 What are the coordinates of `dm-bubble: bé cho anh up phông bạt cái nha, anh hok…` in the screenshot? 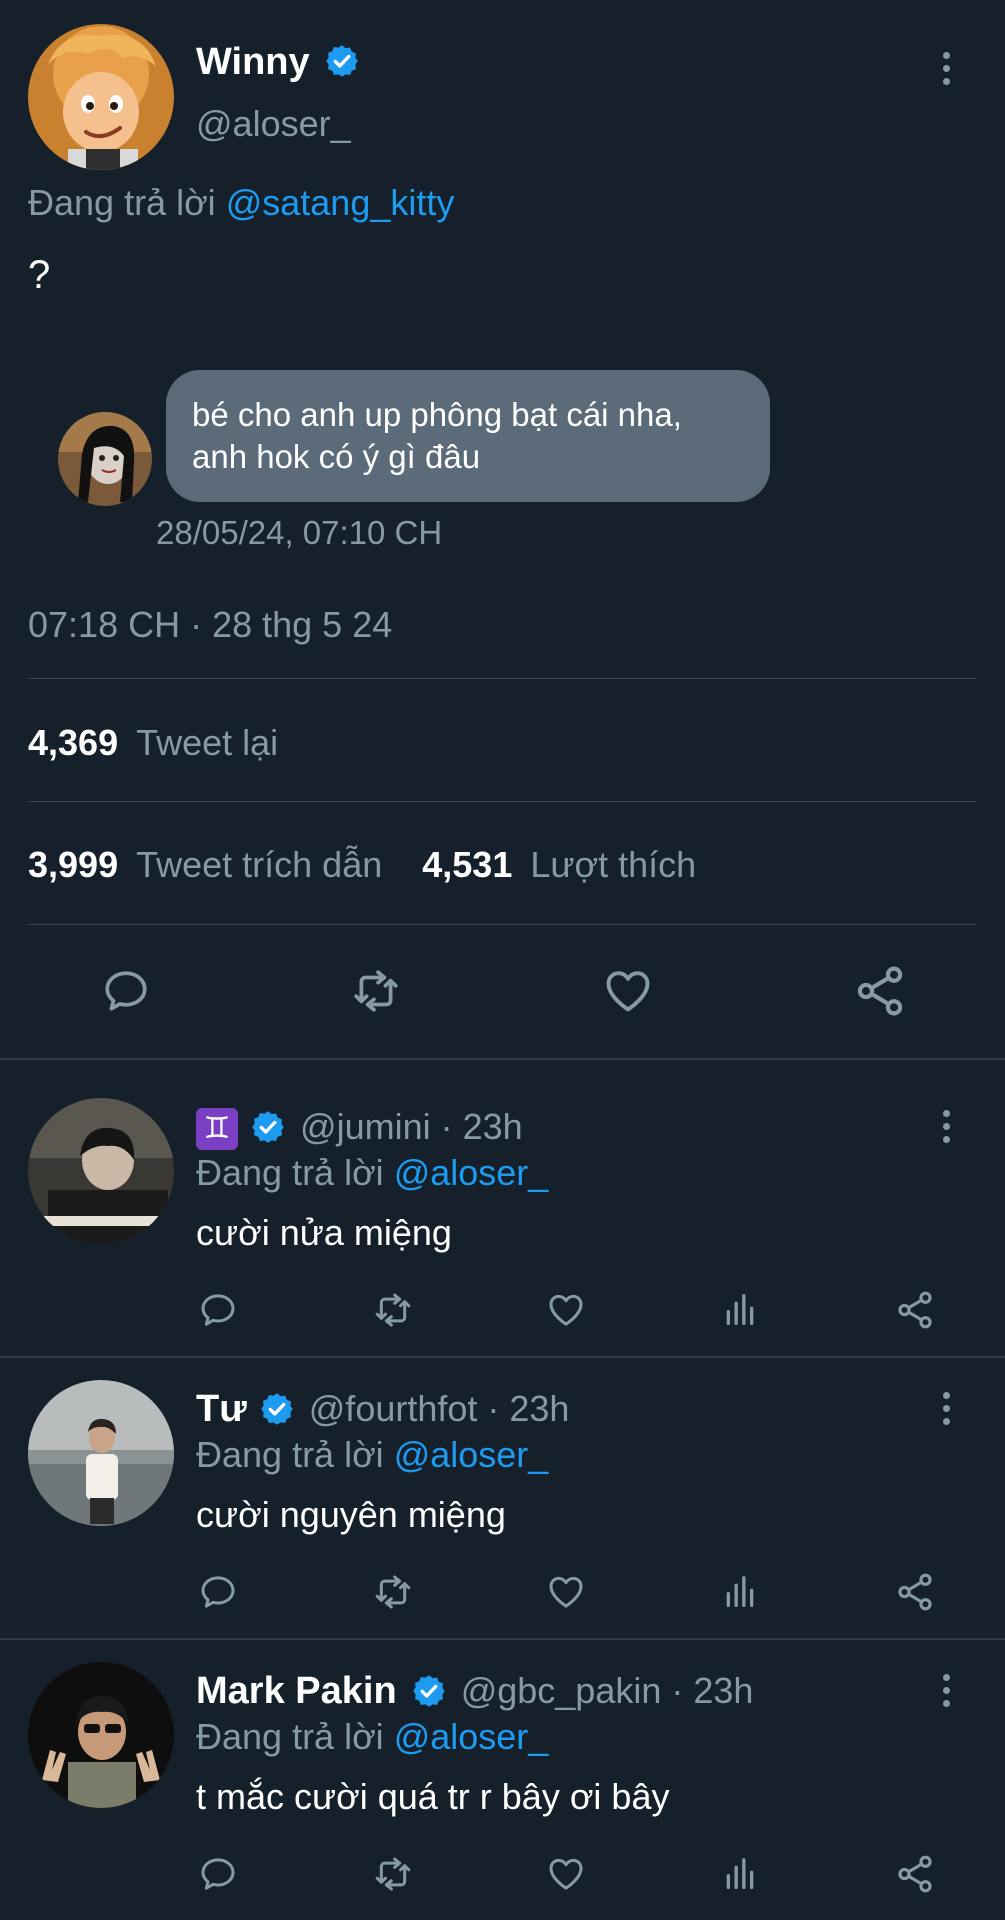 It's located at (468, 436).